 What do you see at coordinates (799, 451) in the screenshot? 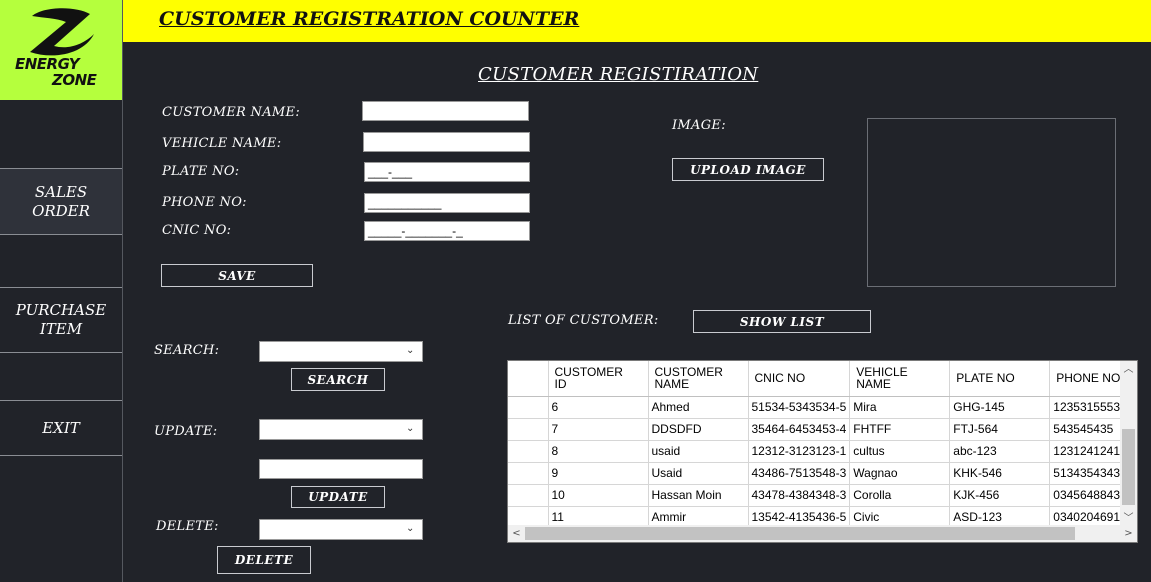
I see `table-cell: 12312-3123123-1` at bounding box center [799, 451].